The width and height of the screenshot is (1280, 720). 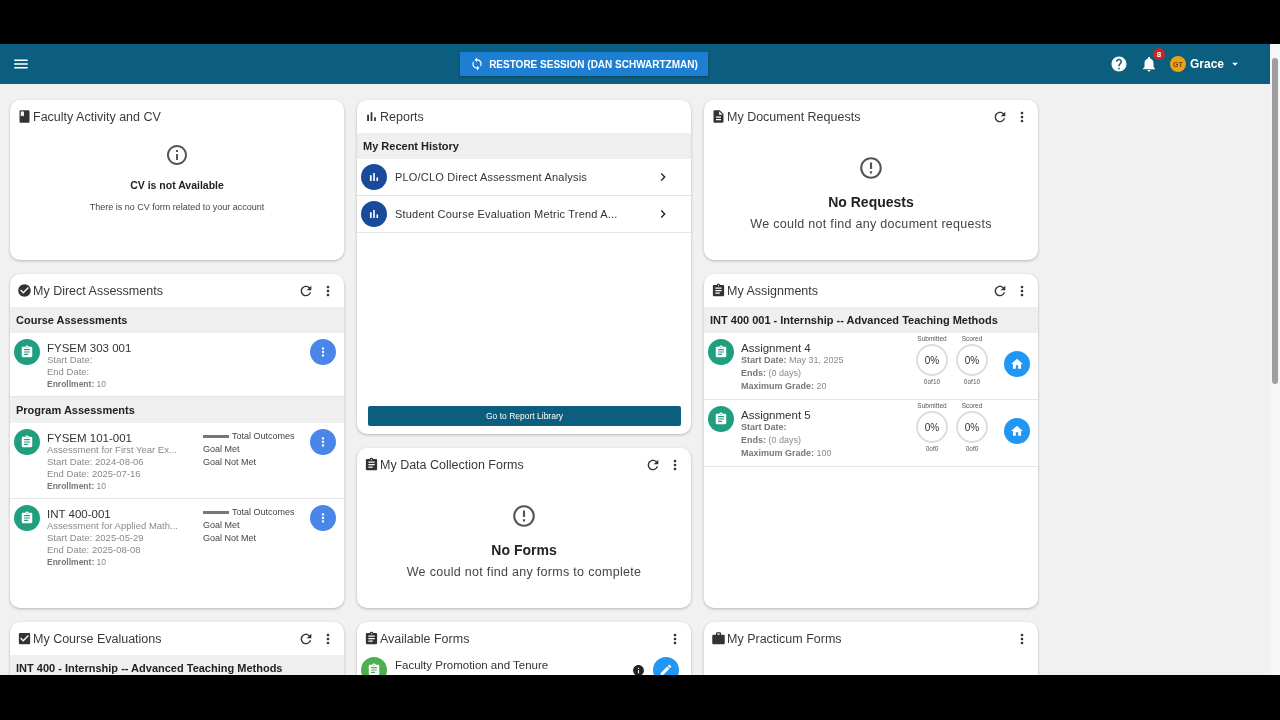 What do you see at coordinates (1158, 54) in the screenshot?
I see `notification-badge: 8` at bounding box center [1158, 54].